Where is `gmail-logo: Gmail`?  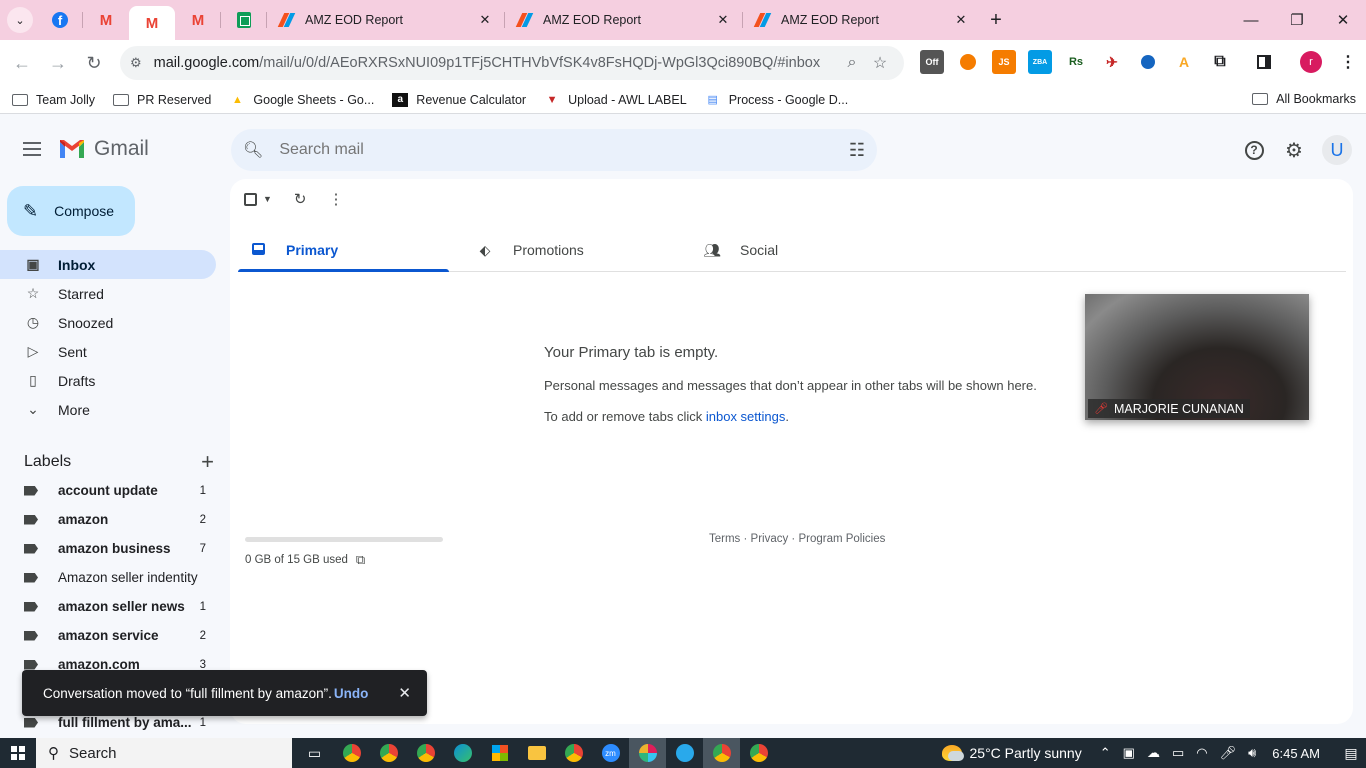
gmail-logo: Gmail is located at coordinates (103, 149).